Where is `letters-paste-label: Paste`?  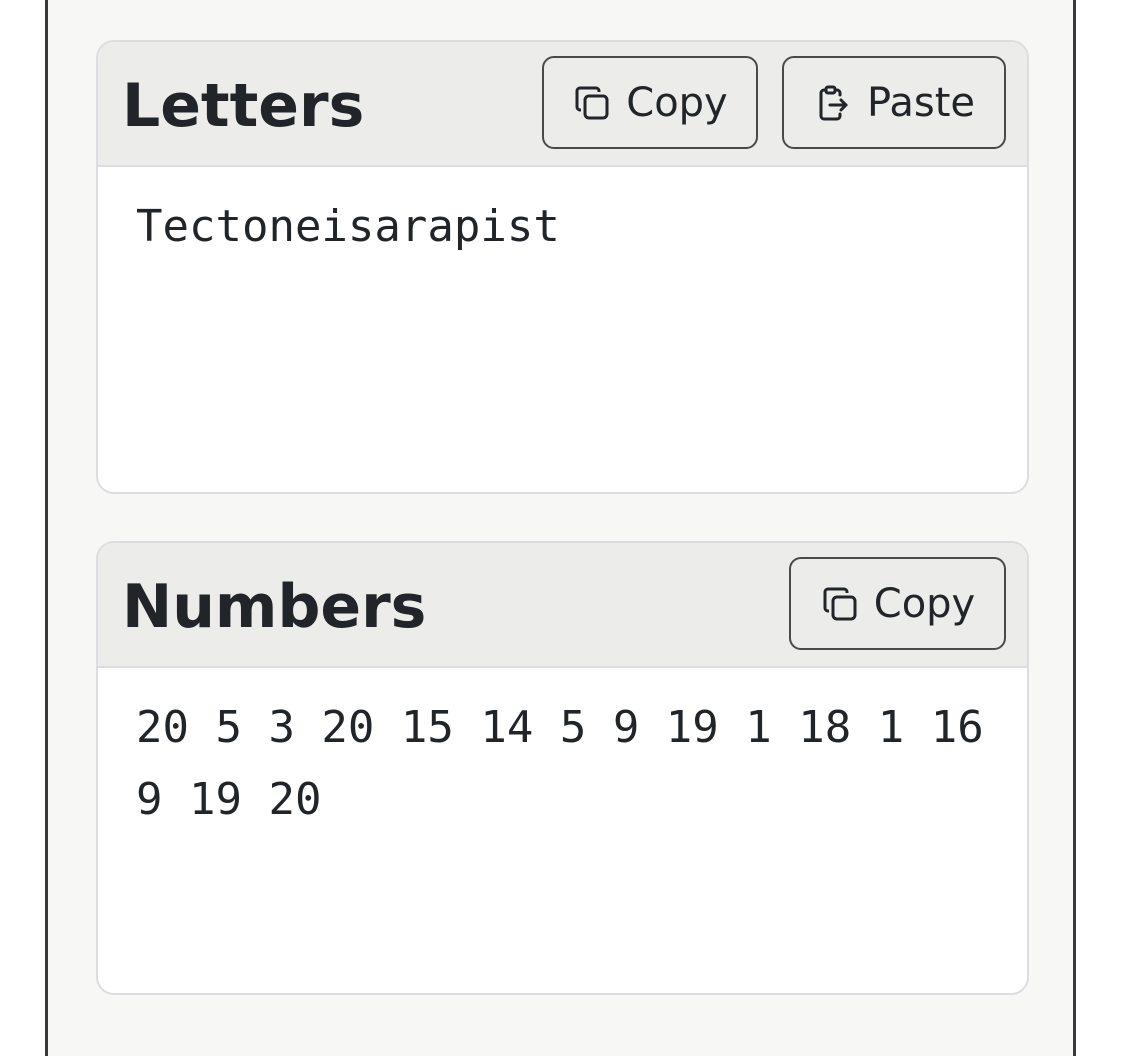 letters-paste-label: Paste is located at coordinates (921, 102).